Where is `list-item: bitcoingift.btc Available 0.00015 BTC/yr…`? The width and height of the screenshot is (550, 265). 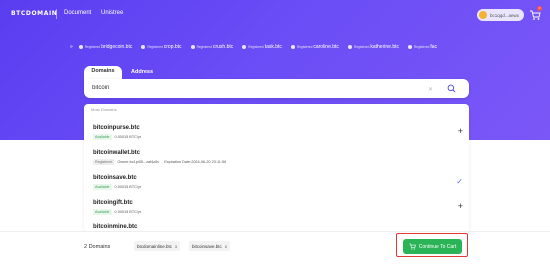 list-item: bitcoingift.btc Available 0.00015 BTC/yr… is located at coordinates (278, 207).